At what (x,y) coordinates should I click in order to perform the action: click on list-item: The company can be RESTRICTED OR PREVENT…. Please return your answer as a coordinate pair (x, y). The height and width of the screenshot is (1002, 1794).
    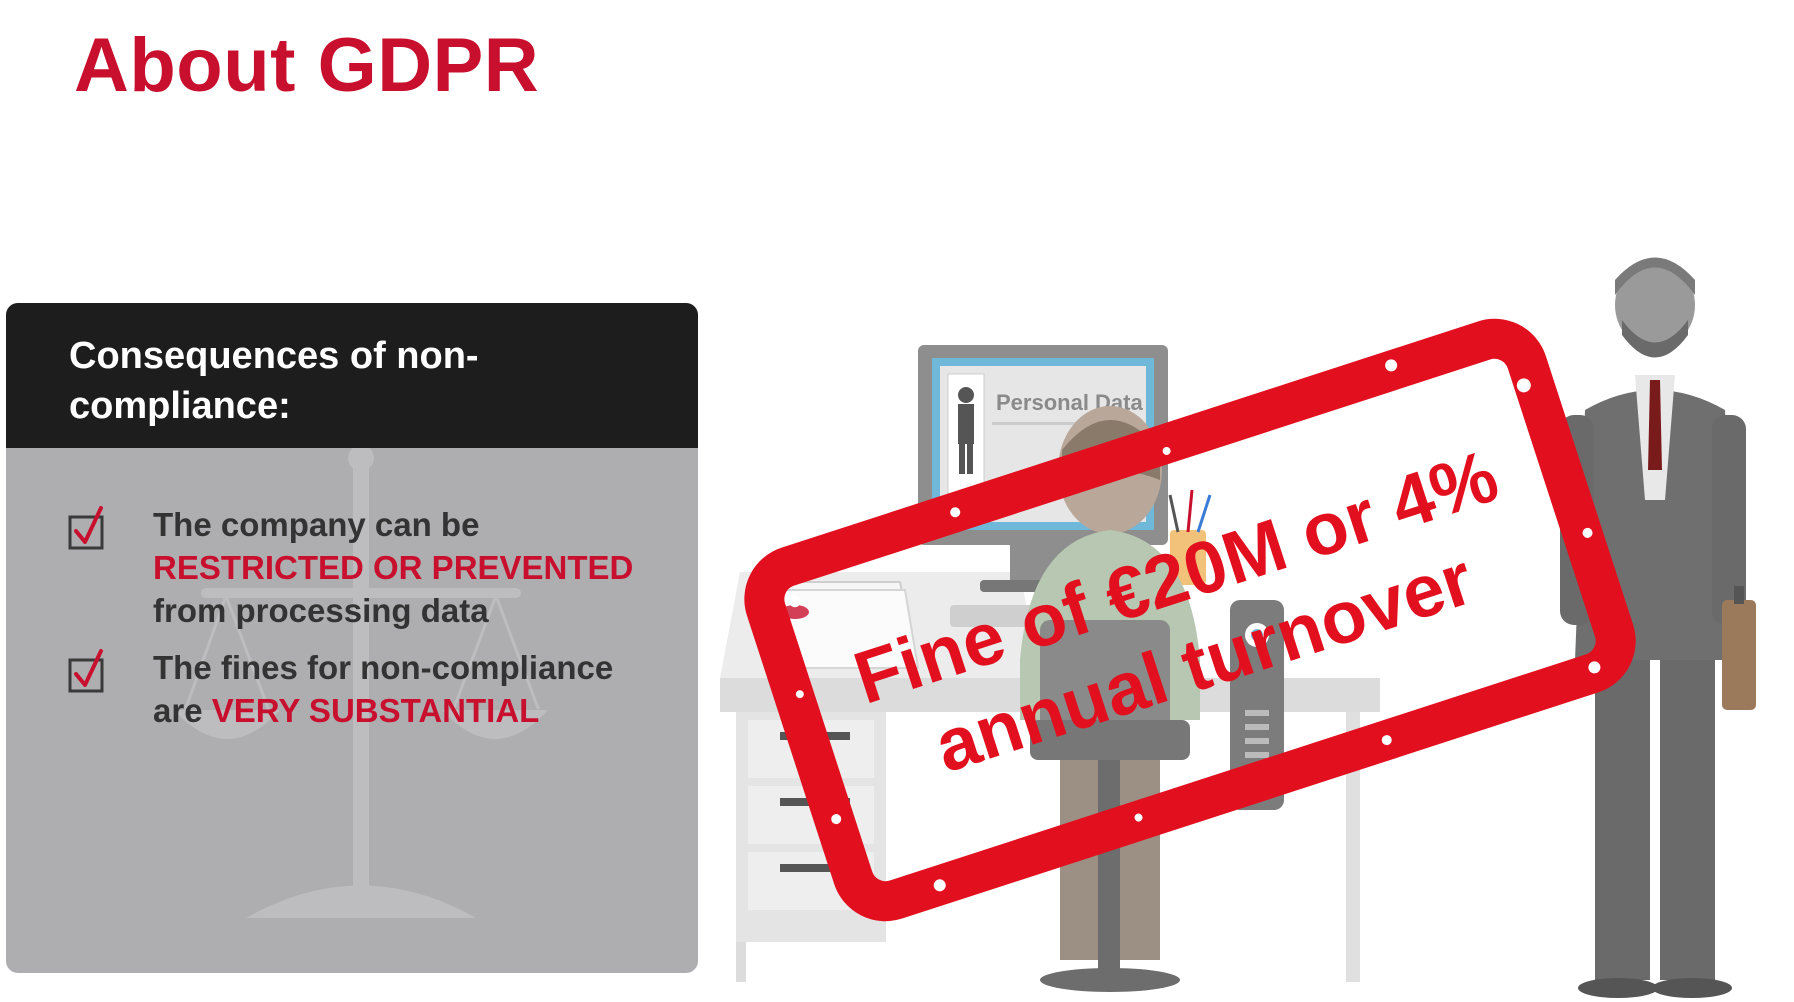
    Looking at the image, I should click on (361, 567).